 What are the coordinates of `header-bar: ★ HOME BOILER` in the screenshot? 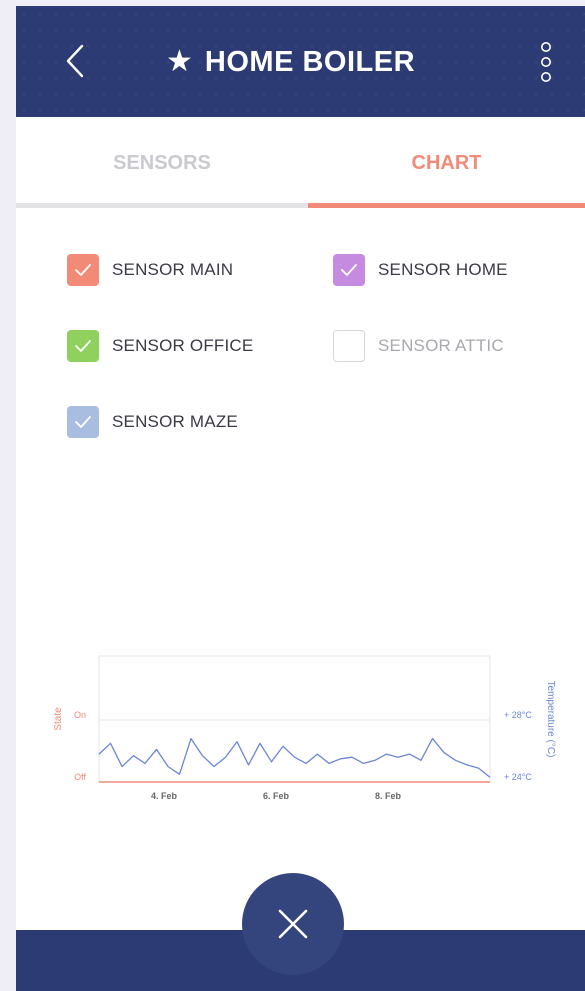 It's located at (300, 61).